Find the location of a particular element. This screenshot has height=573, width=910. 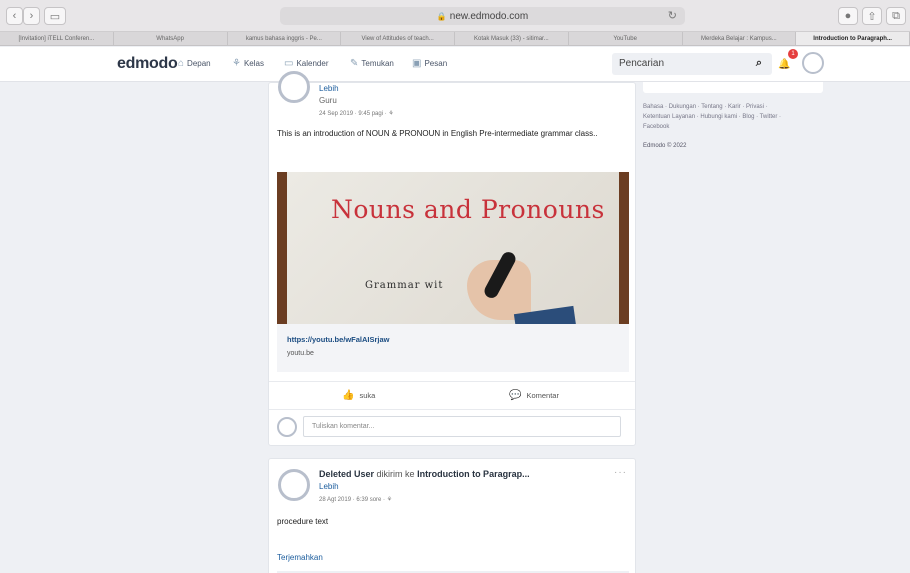

more-options-icon: ··· is located at coordinates (620, 472).